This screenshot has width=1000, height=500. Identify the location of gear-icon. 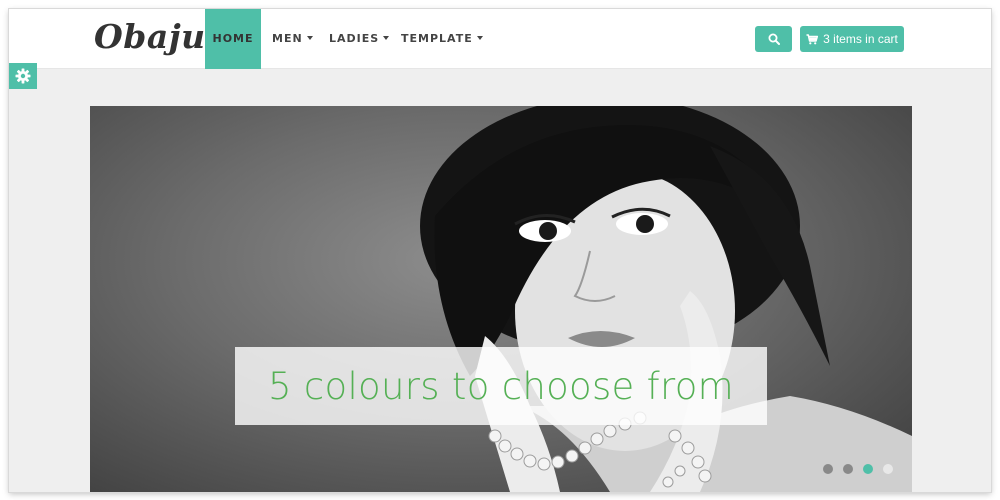
(23, 76).